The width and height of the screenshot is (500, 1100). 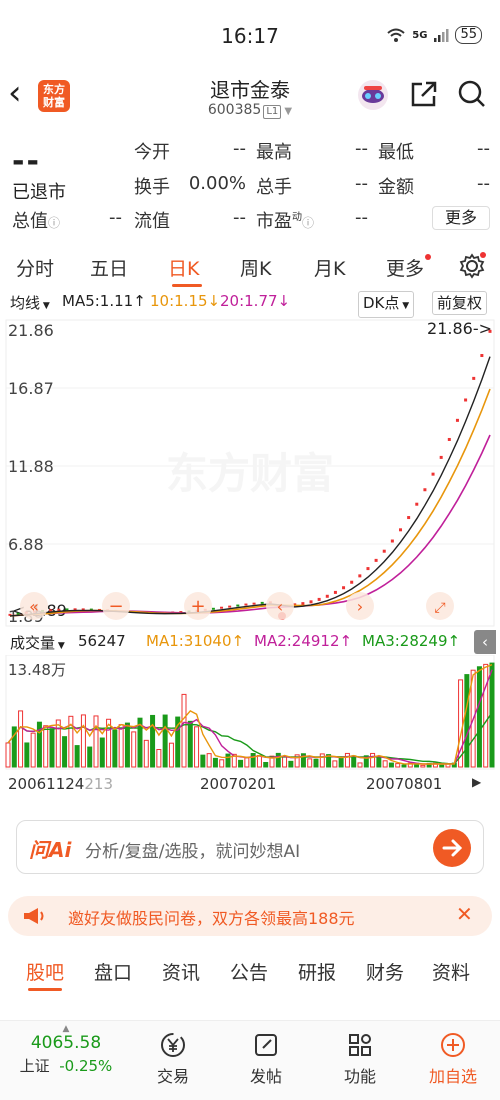 I want to click on scroll-right-arrow-icon: ▶, so click(x=476, y=782).